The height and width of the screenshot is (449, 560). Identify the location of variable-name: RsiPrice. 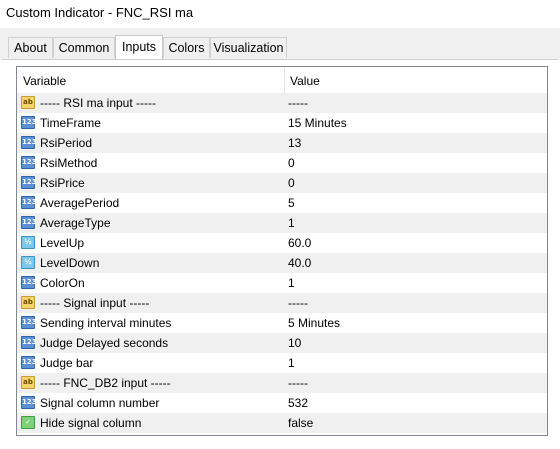
(62, 183).